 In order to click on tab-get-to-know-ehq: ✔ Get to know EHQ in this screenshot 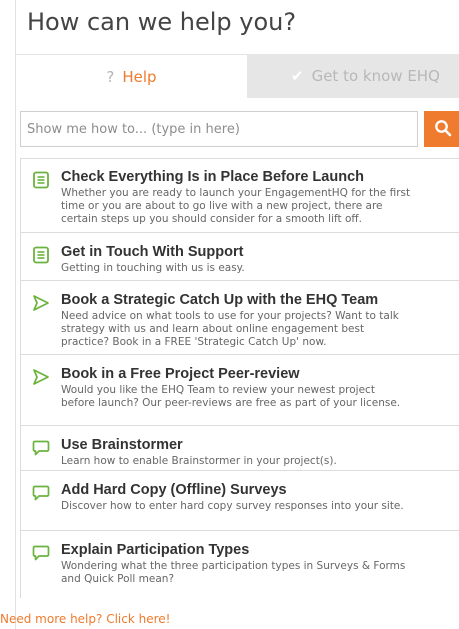, I will do `click(353, 76)`.